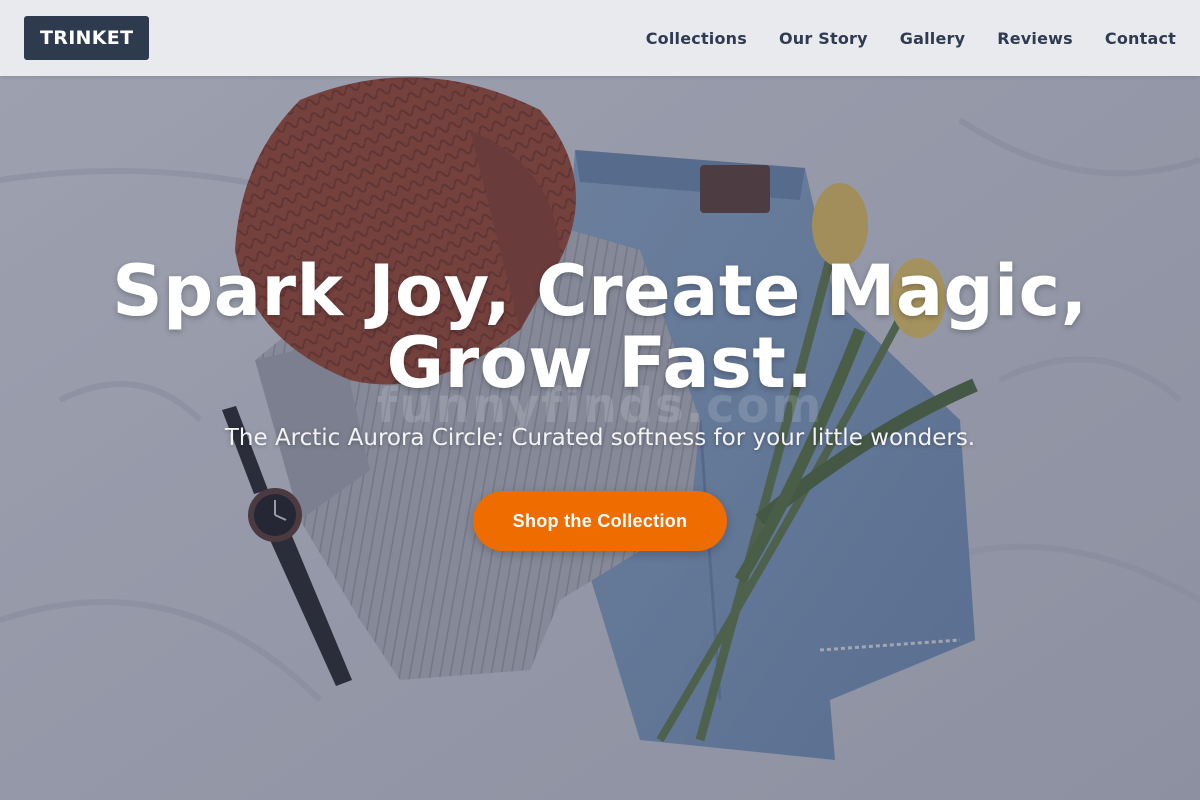 Image resolution: width=1200 pixels, height=800 pixels. I want to click on hero-title-line-2: Grow Fast., so click(600, 363).